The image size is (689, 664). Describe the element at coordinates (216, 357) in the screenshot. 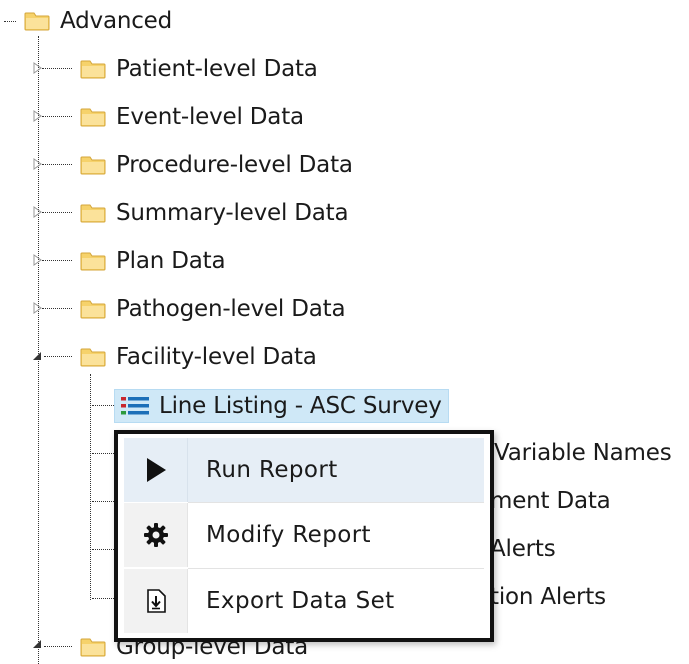

I see `tree-node-label: Facility-level Data` at that location.